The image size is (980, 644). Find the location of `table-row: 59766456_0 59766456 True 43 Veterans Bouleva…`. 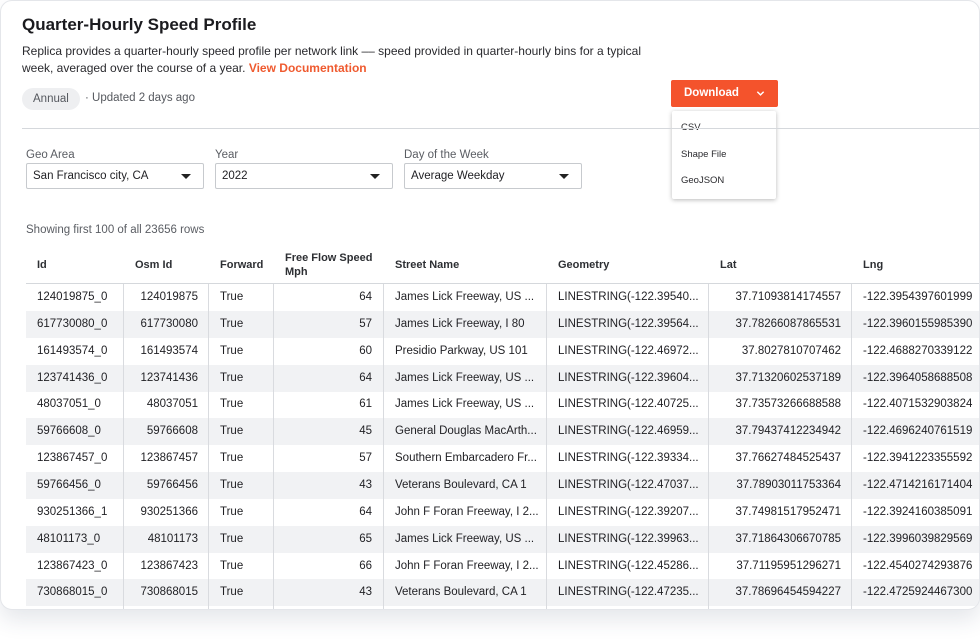

table-row: 59766456_0 59766456 True 43 Veterans Bouleva… is located at coordinates (502, 485).